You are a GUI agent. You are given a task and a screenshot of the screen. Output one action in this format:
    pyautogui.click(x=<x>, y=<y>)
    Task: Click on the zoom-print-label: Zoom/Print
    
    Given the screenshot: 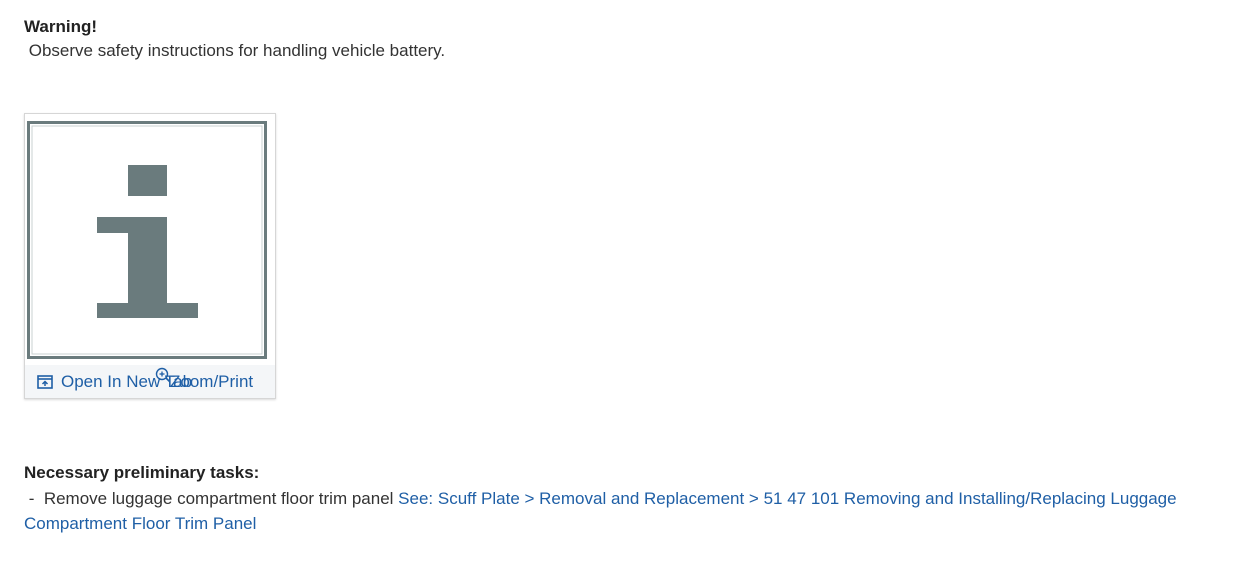 What is the action you would take?
    pyautogui.click(x=212, y=381)
    